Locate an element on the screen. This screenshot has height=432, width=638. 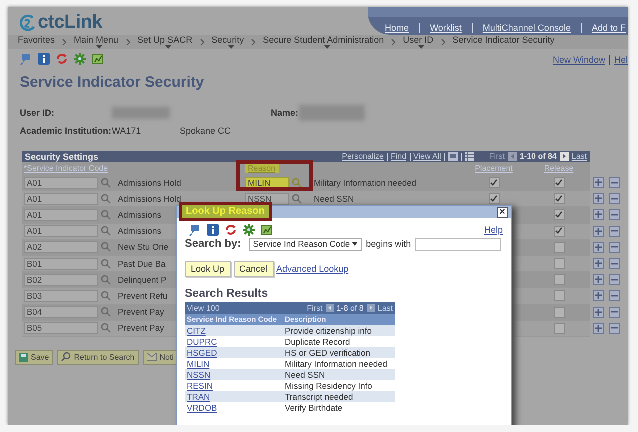
breadcrumb-item: Service Indicator Security is located at coordinates (503, 42).